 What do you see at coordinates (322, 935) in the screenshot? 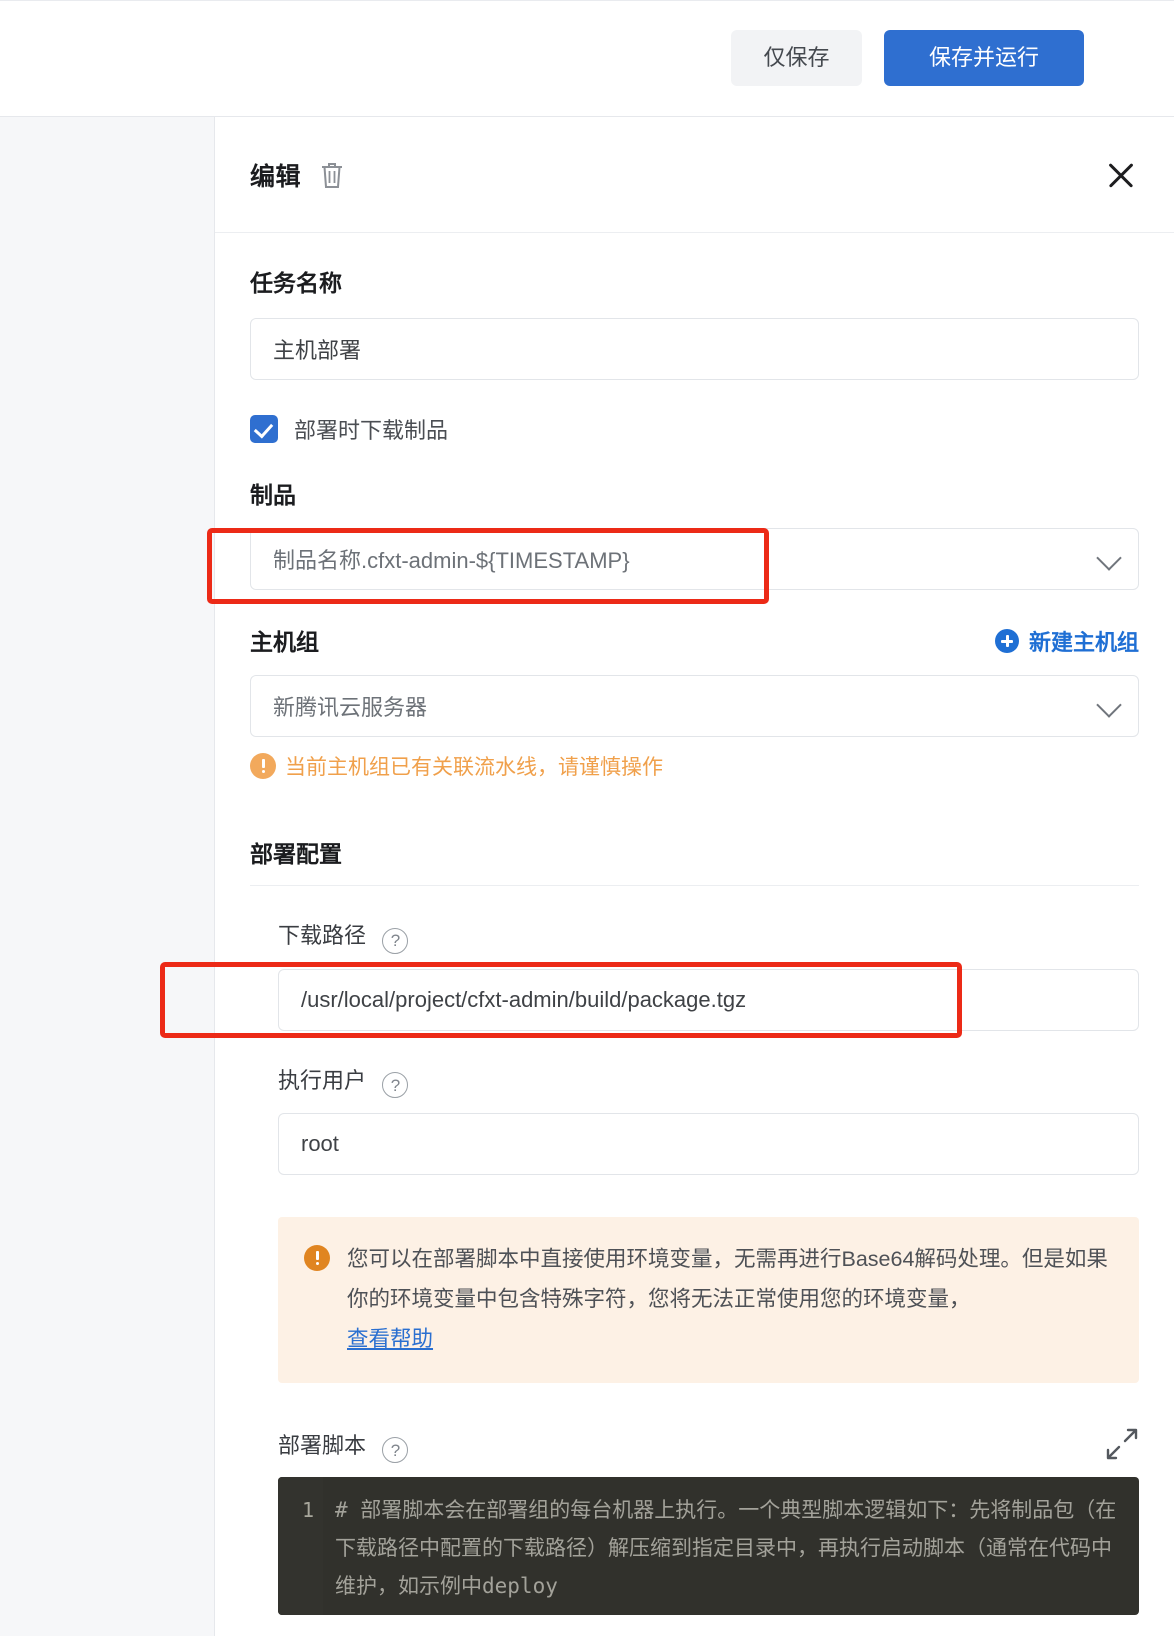
I see `download-path-label: 下载路径` at bounding box center [322, 935].